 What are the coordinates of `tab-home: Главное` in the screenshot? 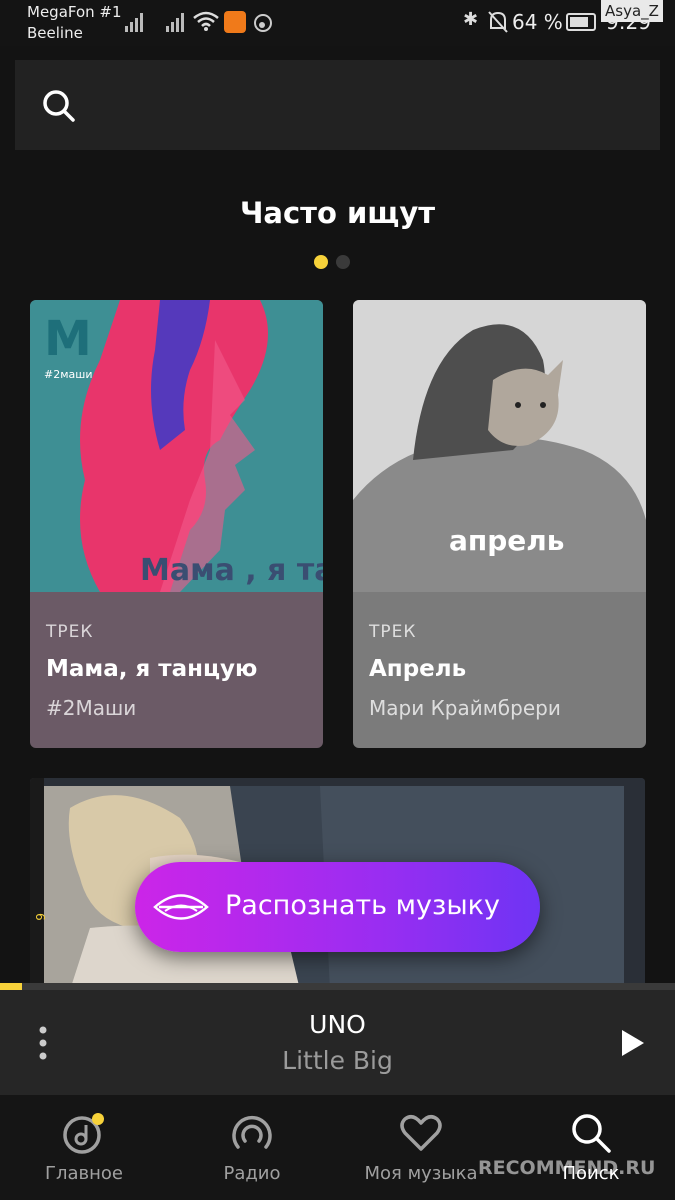 It's located at (84, 1147).